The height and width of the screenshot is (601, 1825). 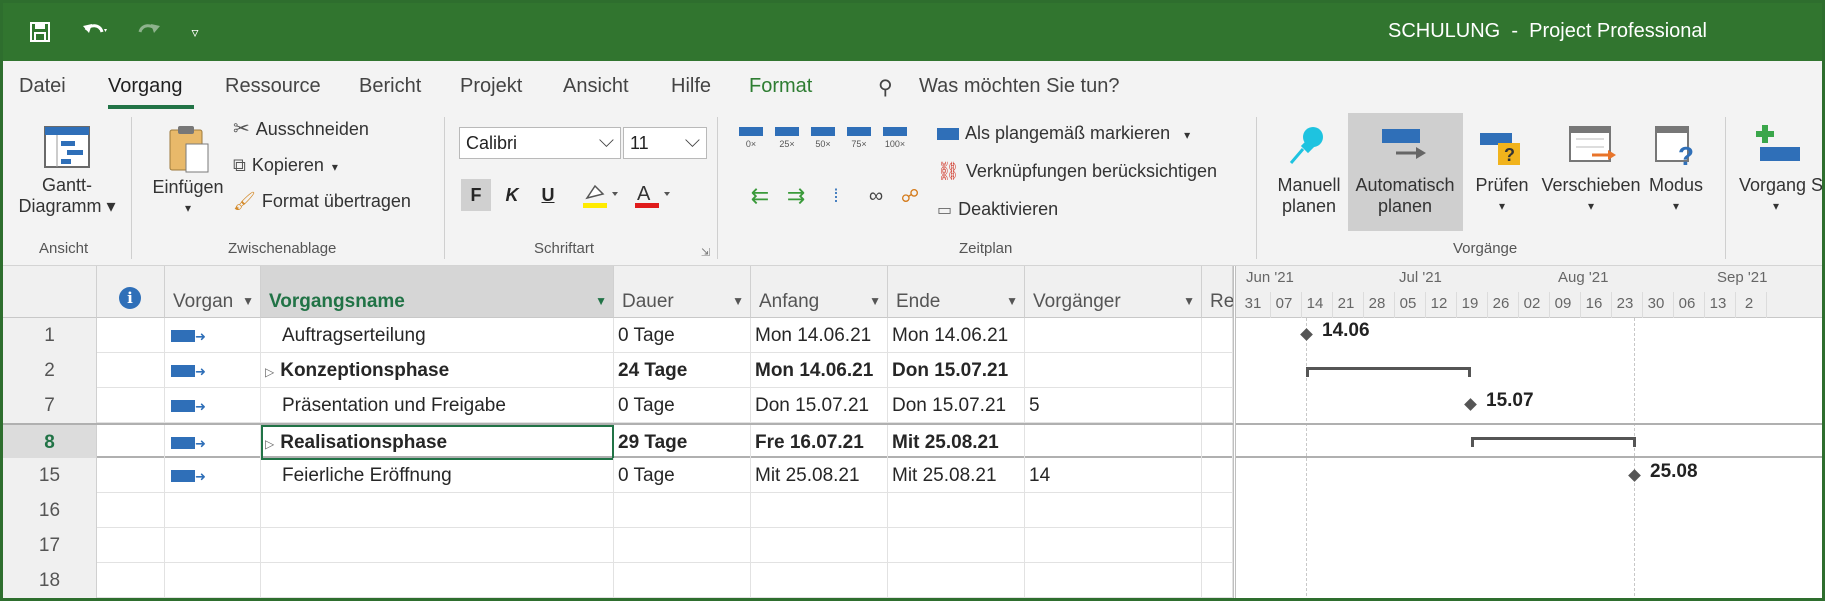 What do you see at coordinates (682, 545) in the screenshot?
I see `duration-cell` at bounding box center [682, 545].